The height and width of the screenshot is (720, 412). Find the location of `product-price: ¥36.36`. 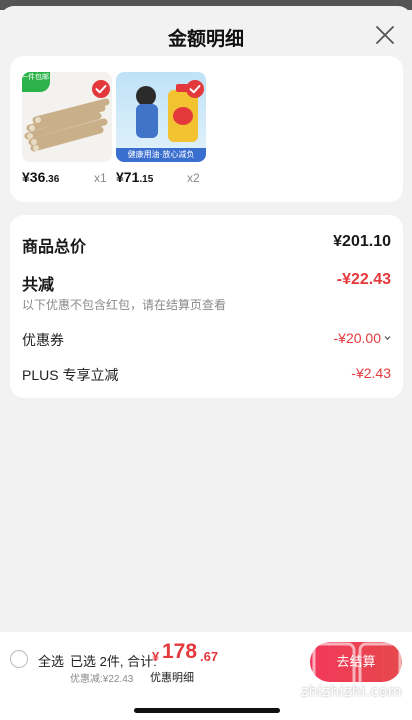

product-price: ¥36.36 is located at coordinates (40, 177).